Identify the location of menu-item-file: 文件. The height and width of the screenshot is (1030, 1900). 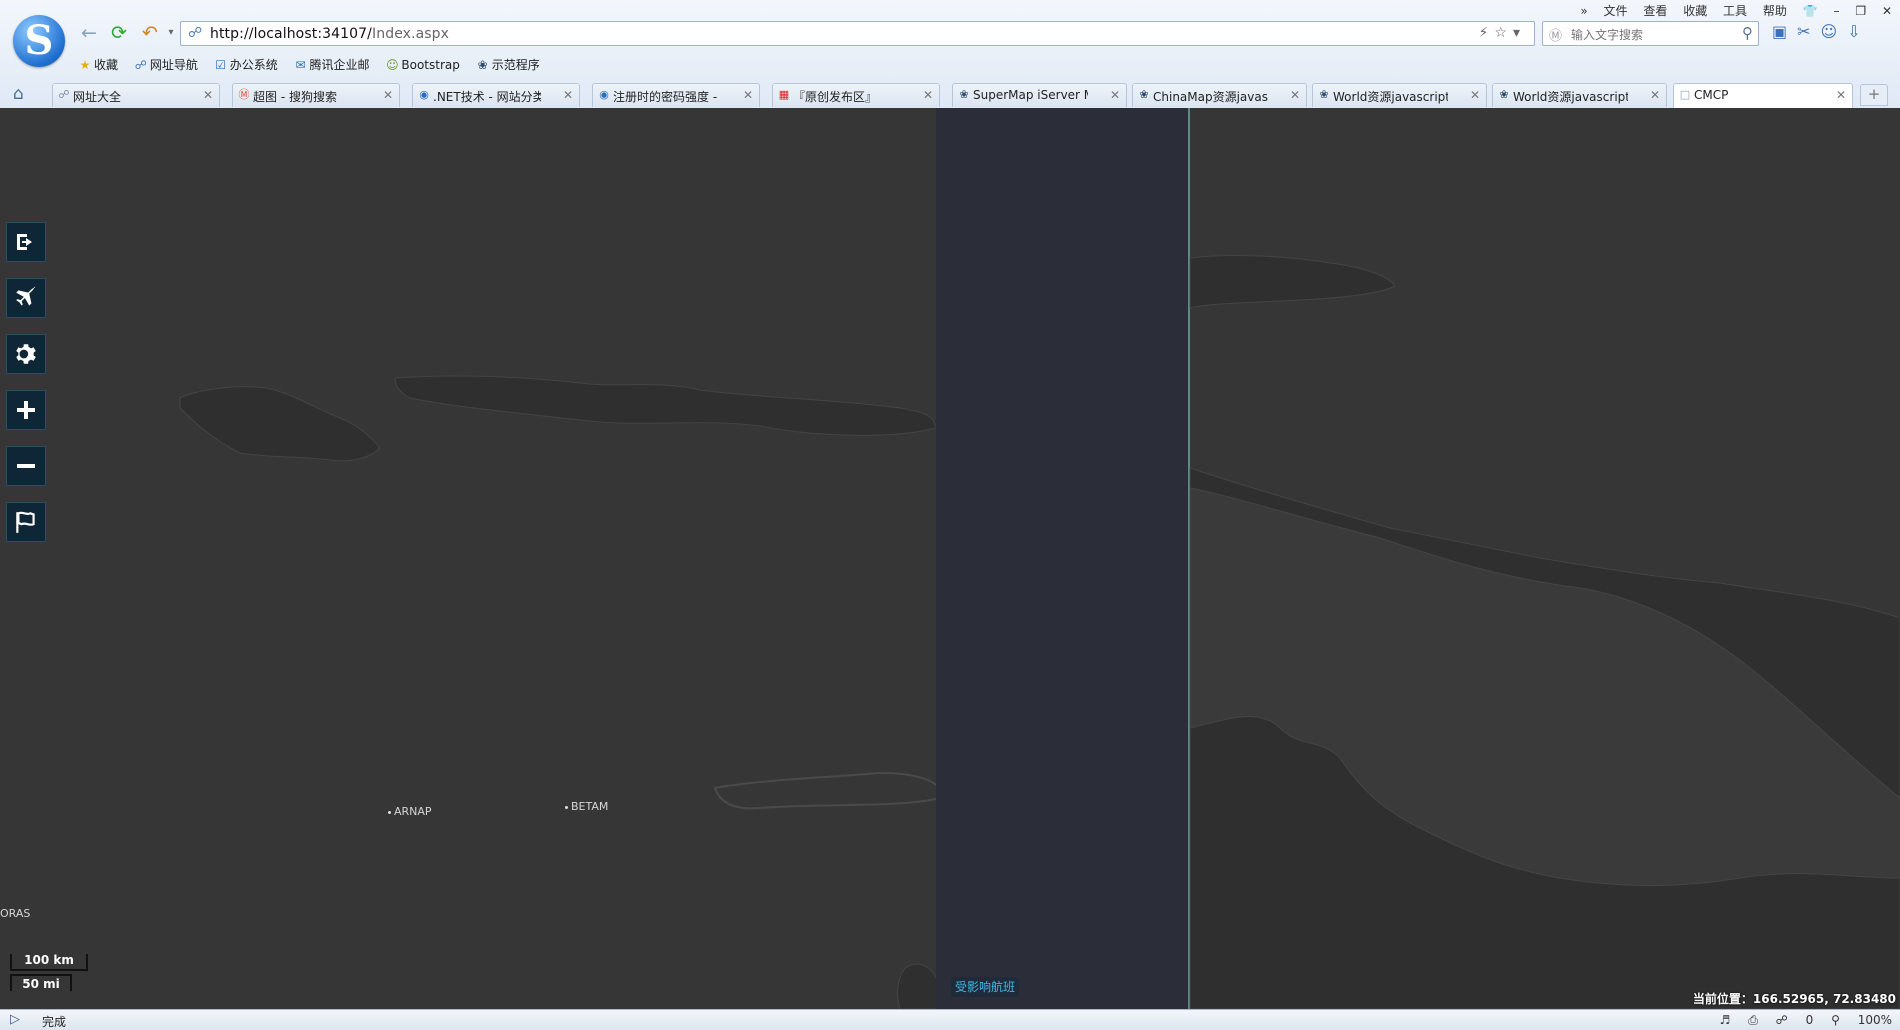
(1616, 11).